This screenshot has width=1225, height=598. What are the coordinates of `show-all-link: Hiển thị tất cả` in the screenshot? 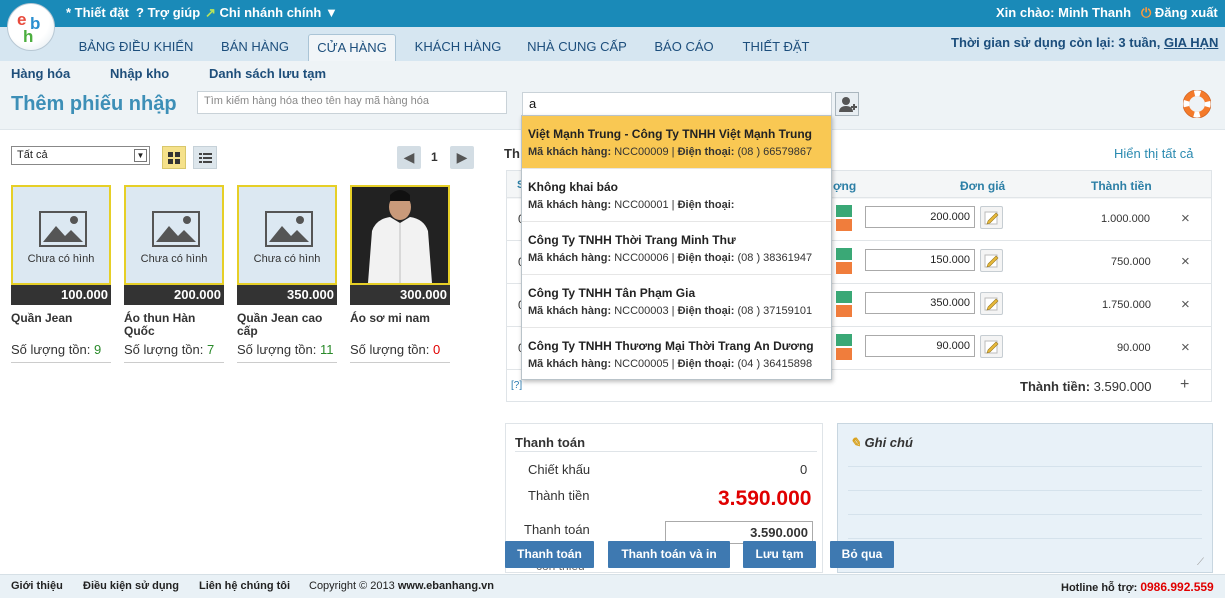 It's located at (1154, 153).